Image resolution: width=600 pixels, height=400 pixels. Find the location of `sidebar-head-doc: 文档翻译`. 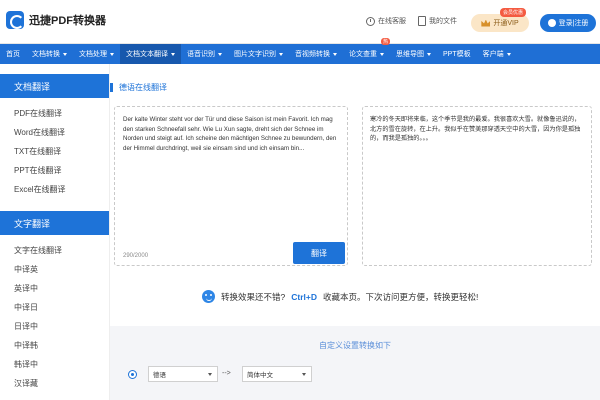

sidebar-head-doc: 文档翻译 is located at coordinates (54, 86).